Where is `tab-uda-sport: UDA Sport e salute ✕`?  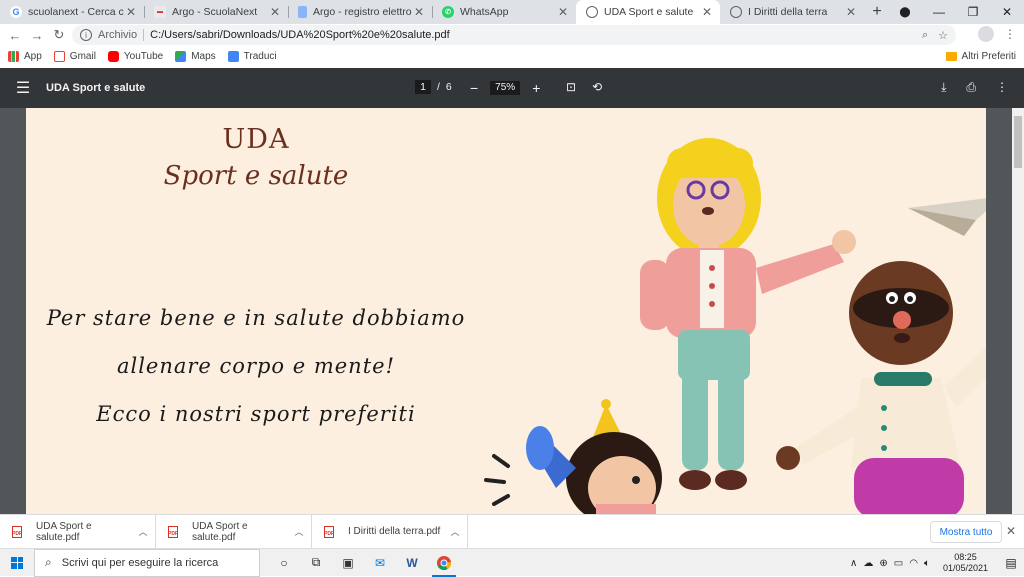
tab-uda-sport: UDA Sport e salute ✕ is located at coordinates (648, 12).